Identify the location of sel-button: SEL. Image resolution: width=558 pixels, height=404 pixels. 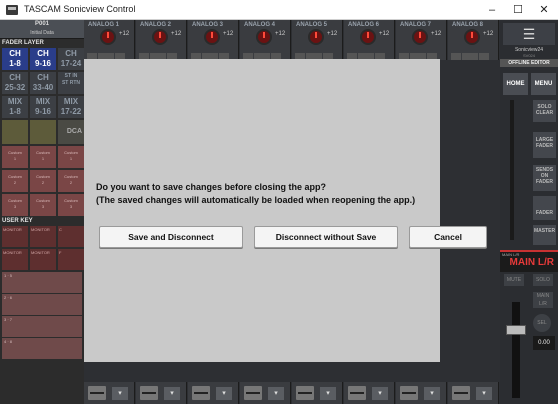
(542, 323).